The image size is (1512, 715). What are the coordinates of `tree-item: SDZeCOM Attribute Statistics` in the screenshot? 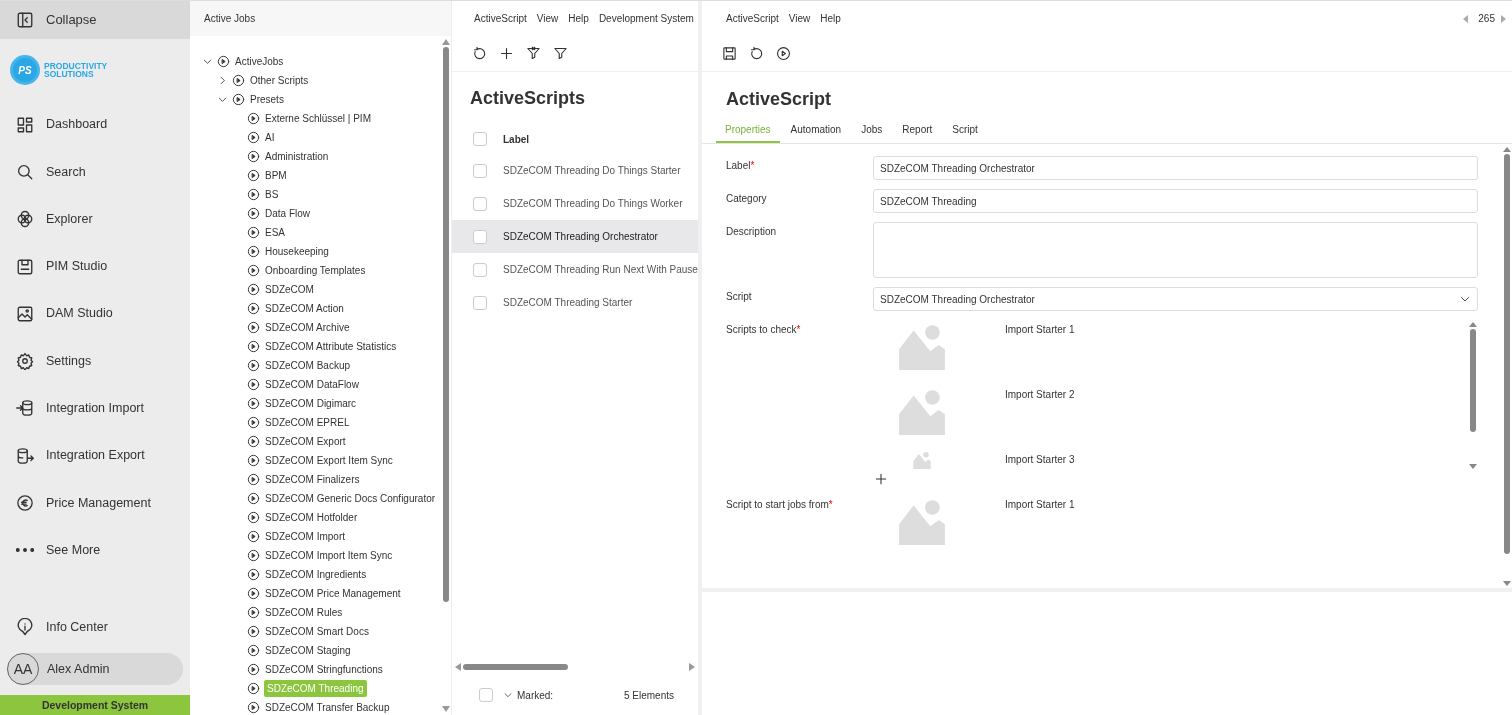 It's located at (331, 346).